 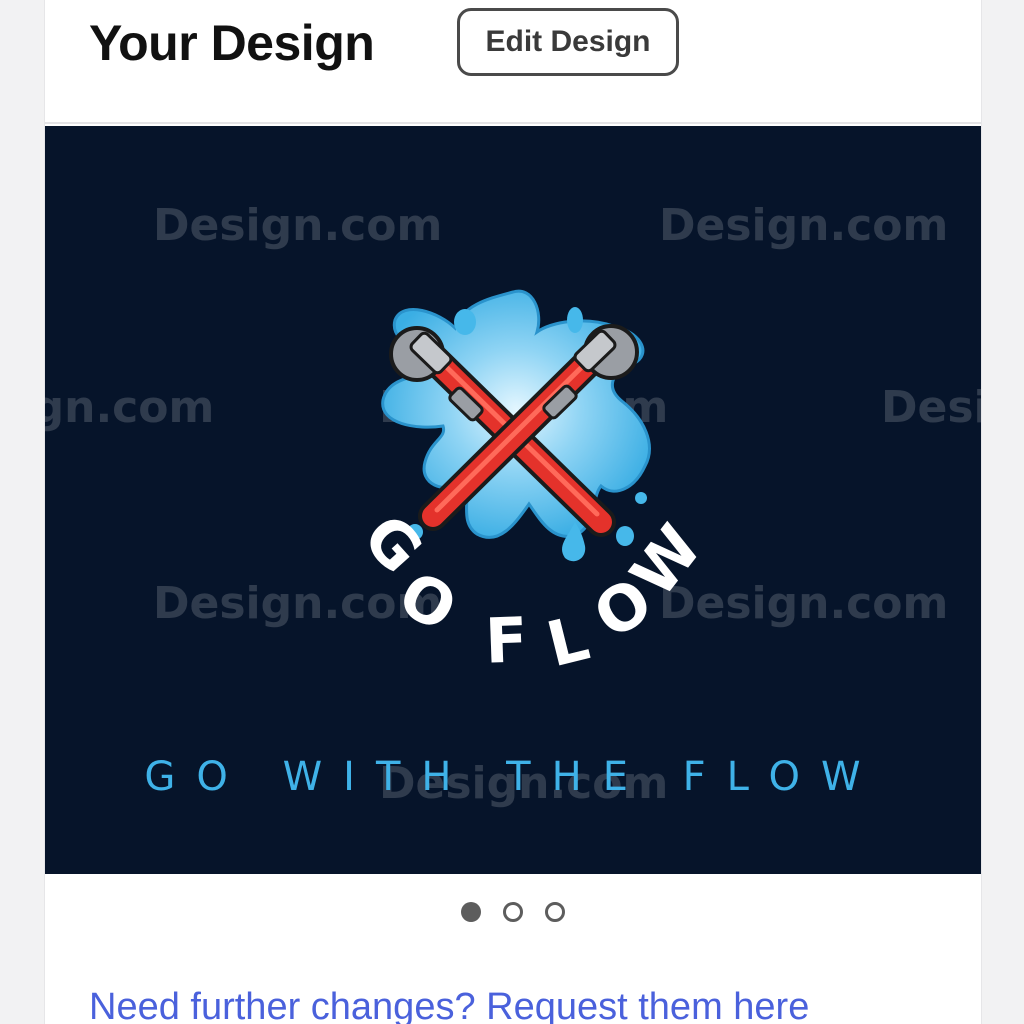 What do you see at coordinates (513, 777) in the screenshot?
I see `logo-tagline: GO WITH THE FLOW` at bounding box center [513, 777].